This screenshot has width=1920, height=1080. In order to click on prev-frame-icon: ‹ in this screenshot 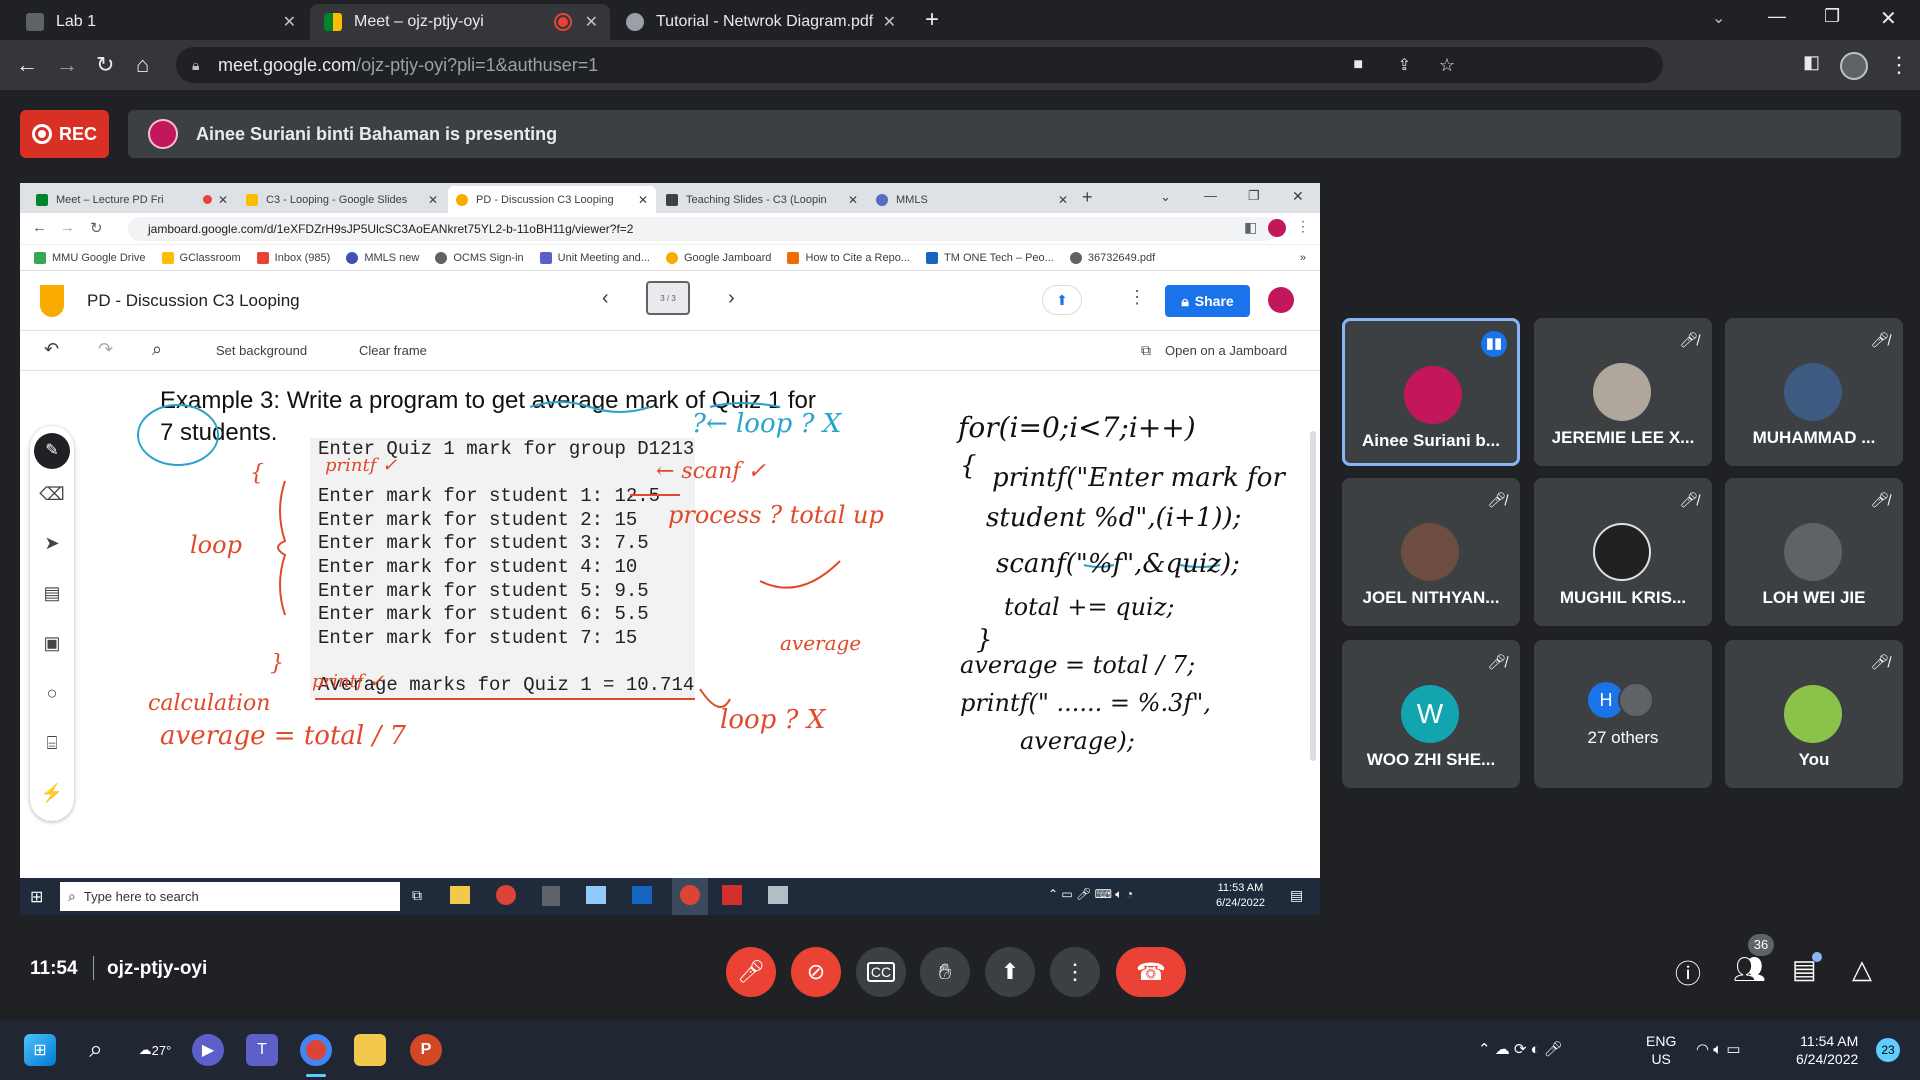, I will do `click(605, 298)`.